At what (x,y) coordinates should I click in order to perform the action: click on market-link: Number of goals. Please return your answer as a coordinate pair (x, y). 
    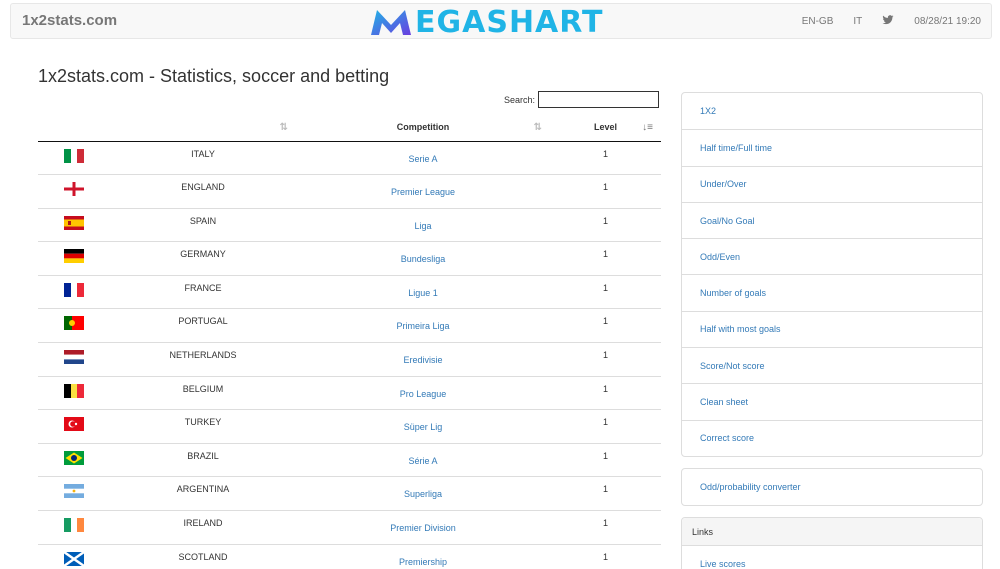
    Looking at the image, I should click on (832, 292).